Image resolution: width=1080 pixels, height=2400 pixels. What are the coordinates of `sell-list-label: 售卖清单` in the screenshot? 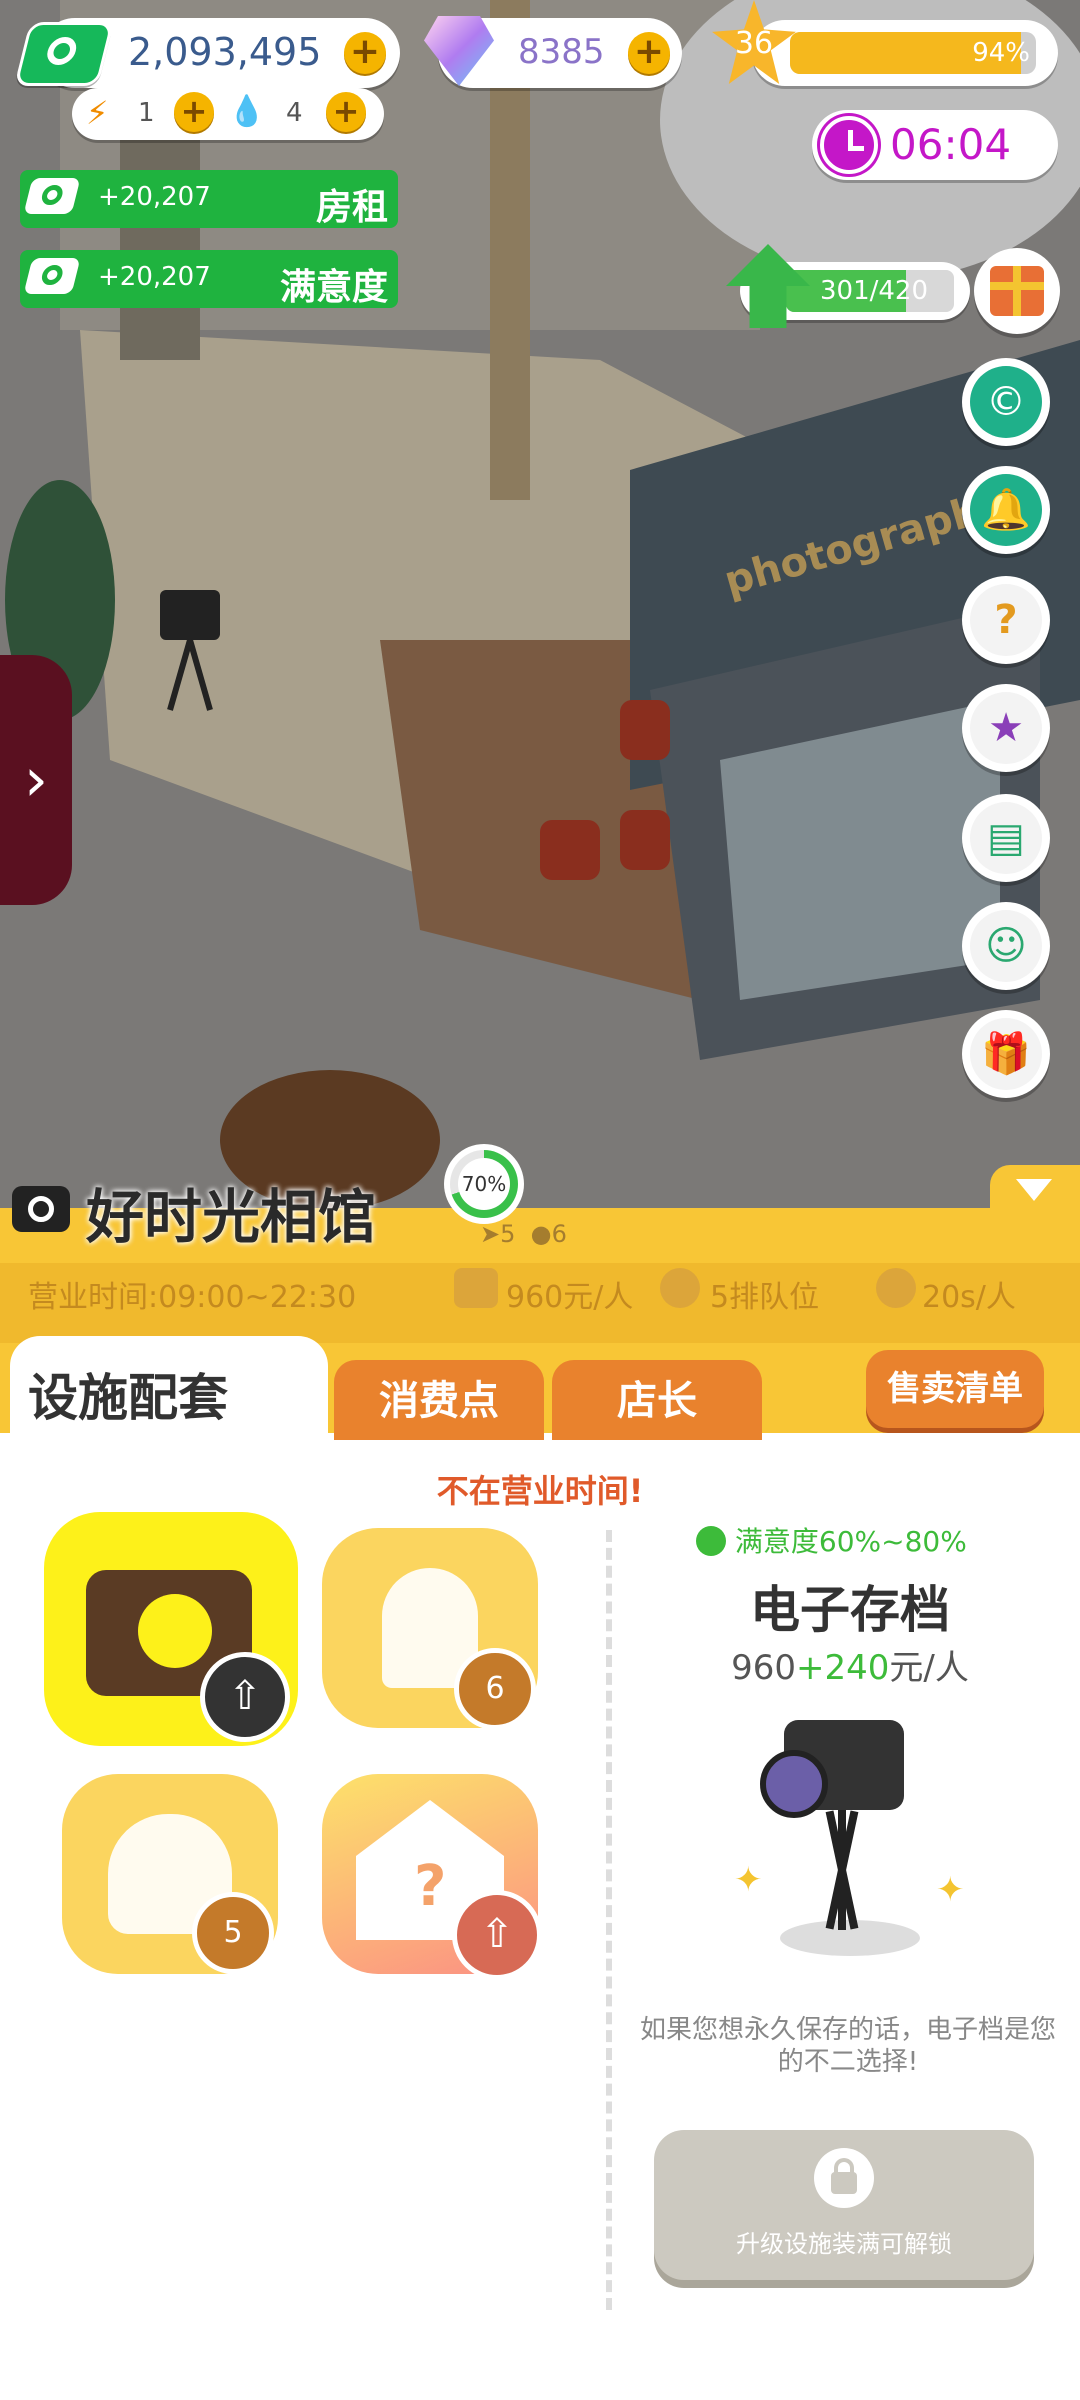 It's located at (955, 1389).